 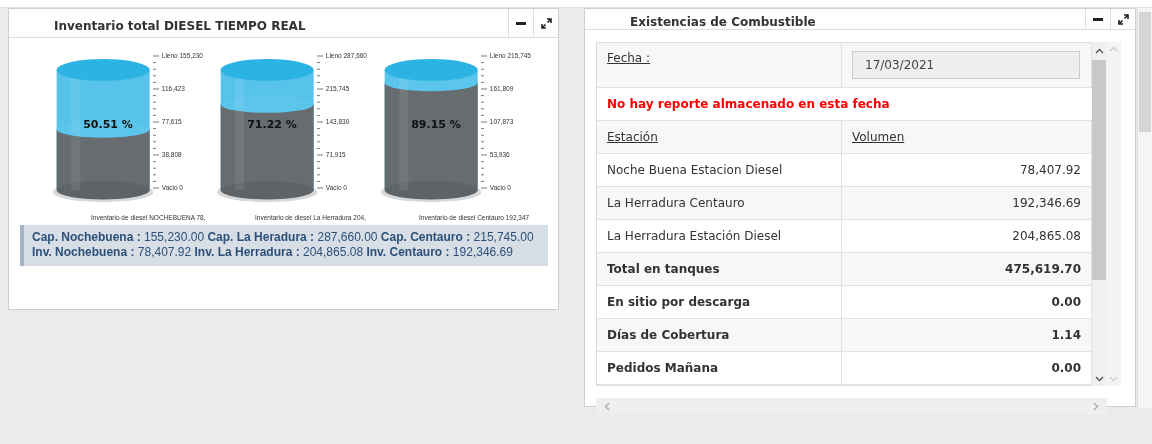 I want to click on tank-percent: 89.15 %, so click(x=436, y=124).